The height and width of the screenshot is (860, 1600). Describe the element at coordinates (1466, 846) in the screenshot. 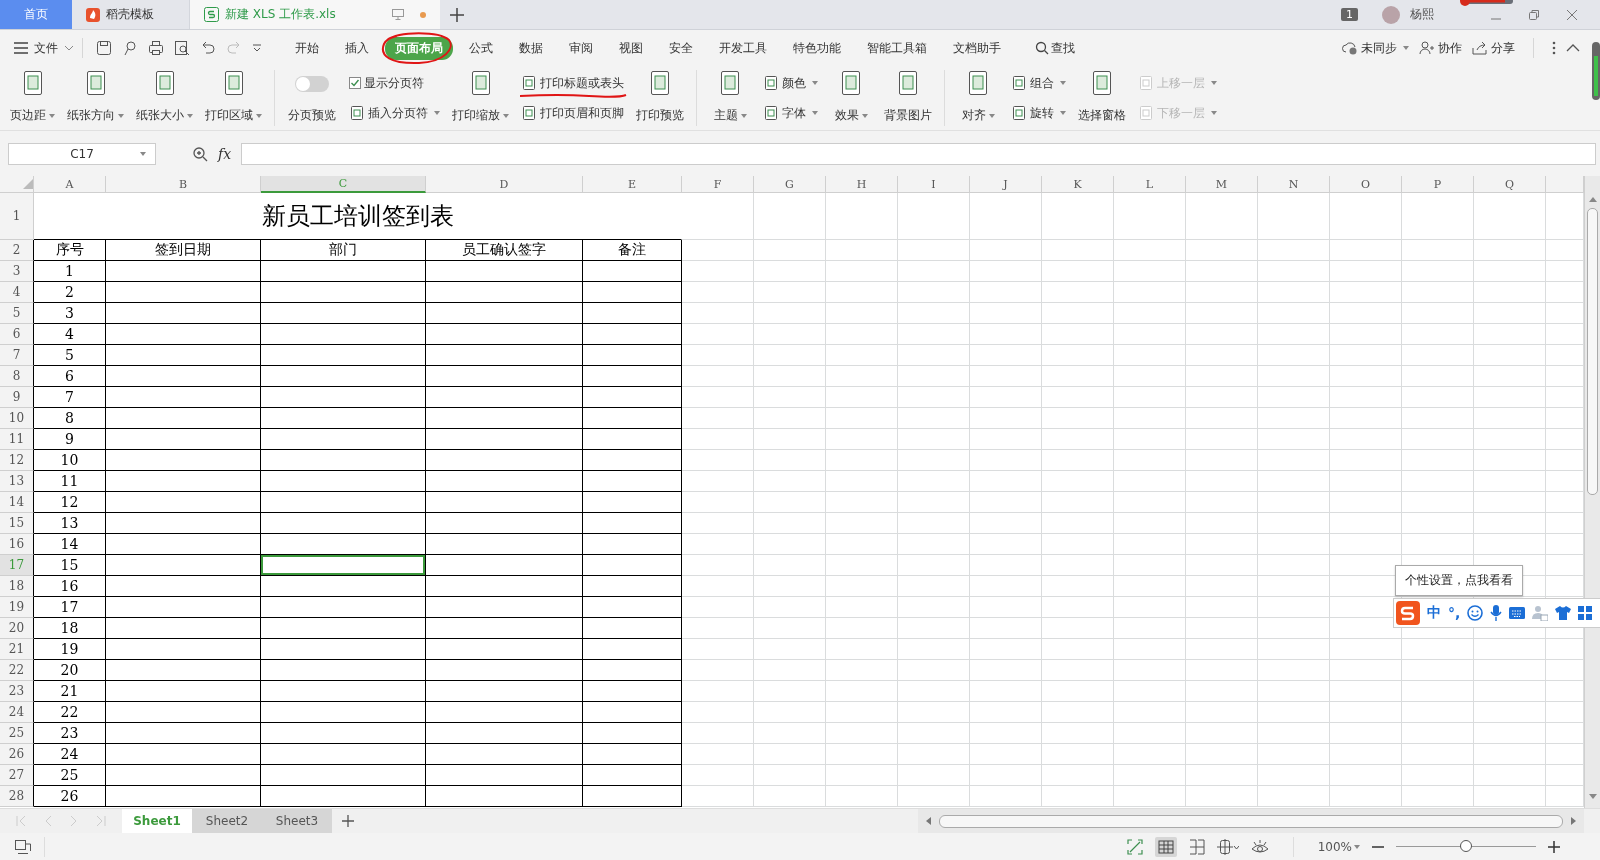

I see `zoom-slider-thumb` at that location.